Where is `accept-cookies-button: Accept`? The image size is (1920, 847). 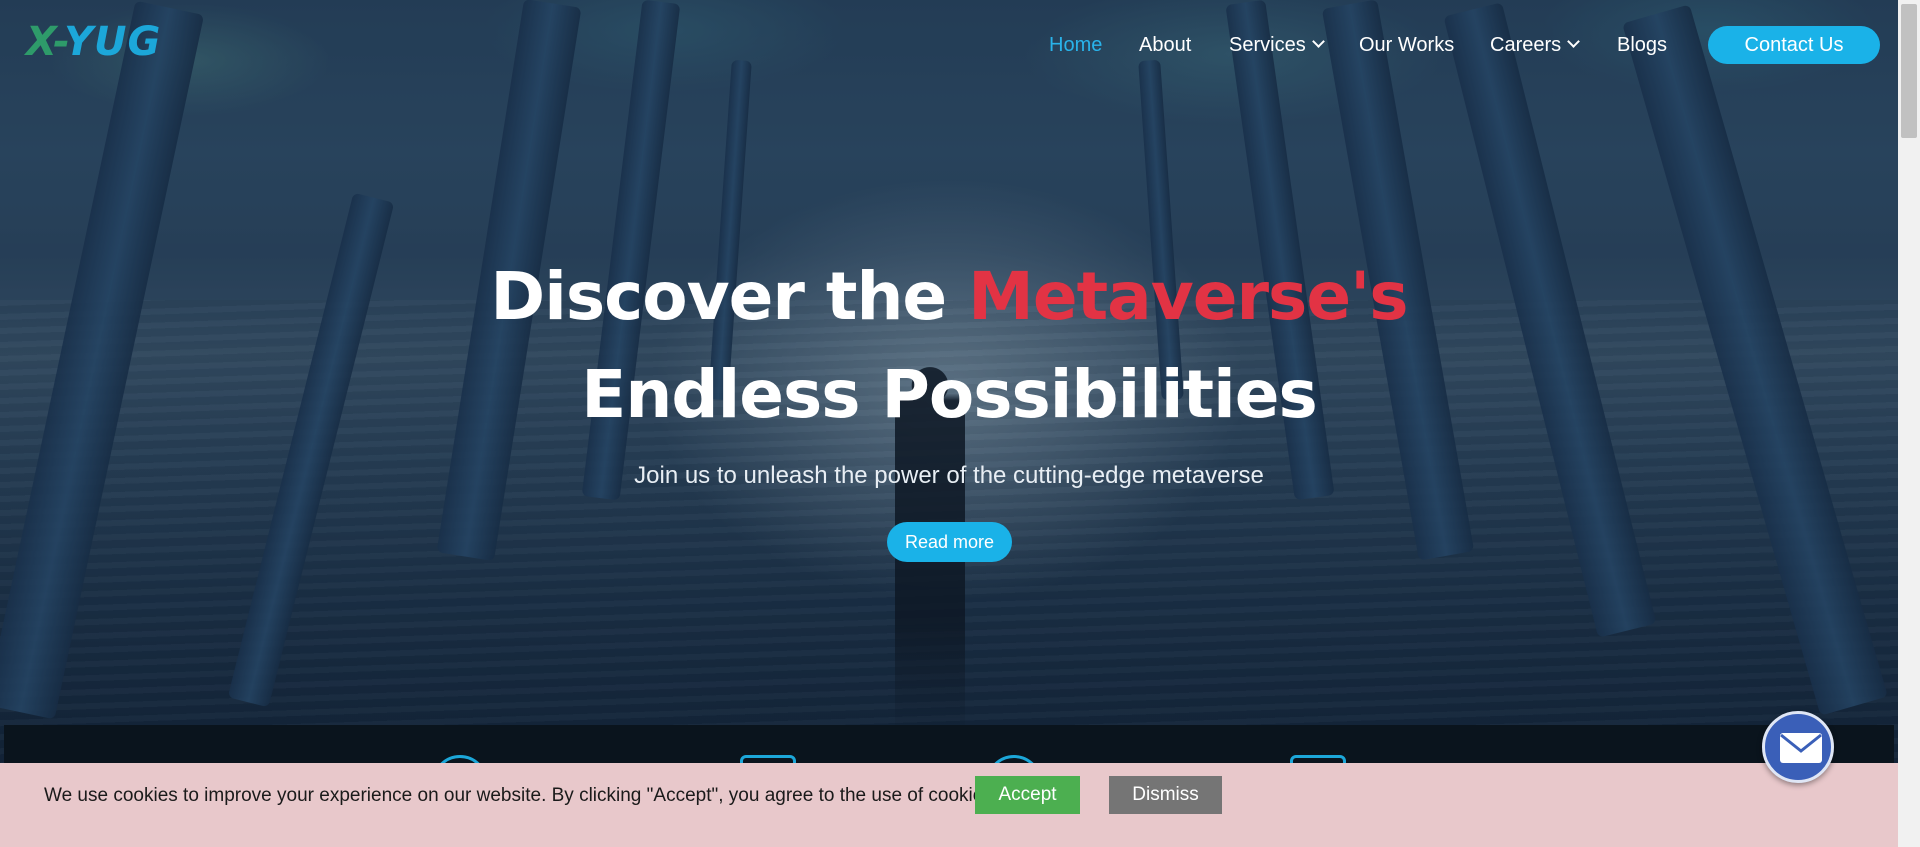 accept-cookies-button: Accept is located at coordinates (1027, 795).